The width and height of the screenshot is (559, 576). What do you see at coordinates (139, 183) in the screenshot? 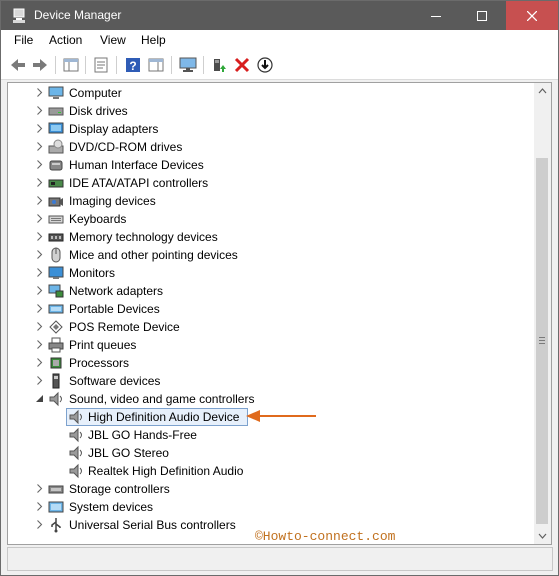
I see `tree-category-label: IDE ATA/ATAPI controllers` at bounding box center [139, 183].